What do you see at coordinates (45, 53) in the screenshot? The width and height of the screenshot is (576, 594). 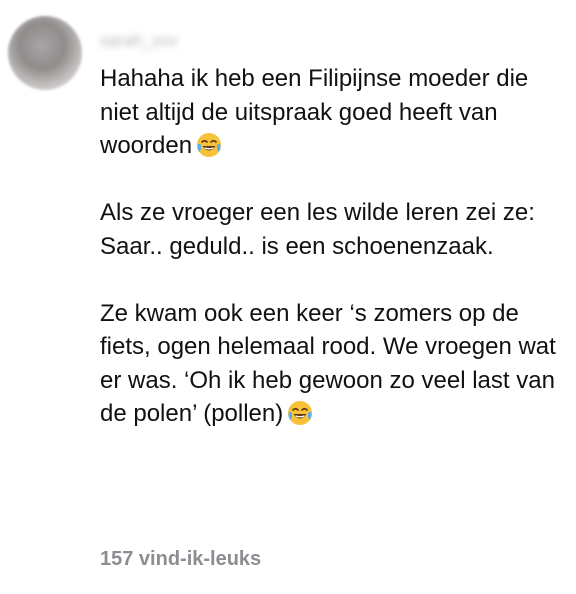 I see `avatar` at bounding box center [45, 53].